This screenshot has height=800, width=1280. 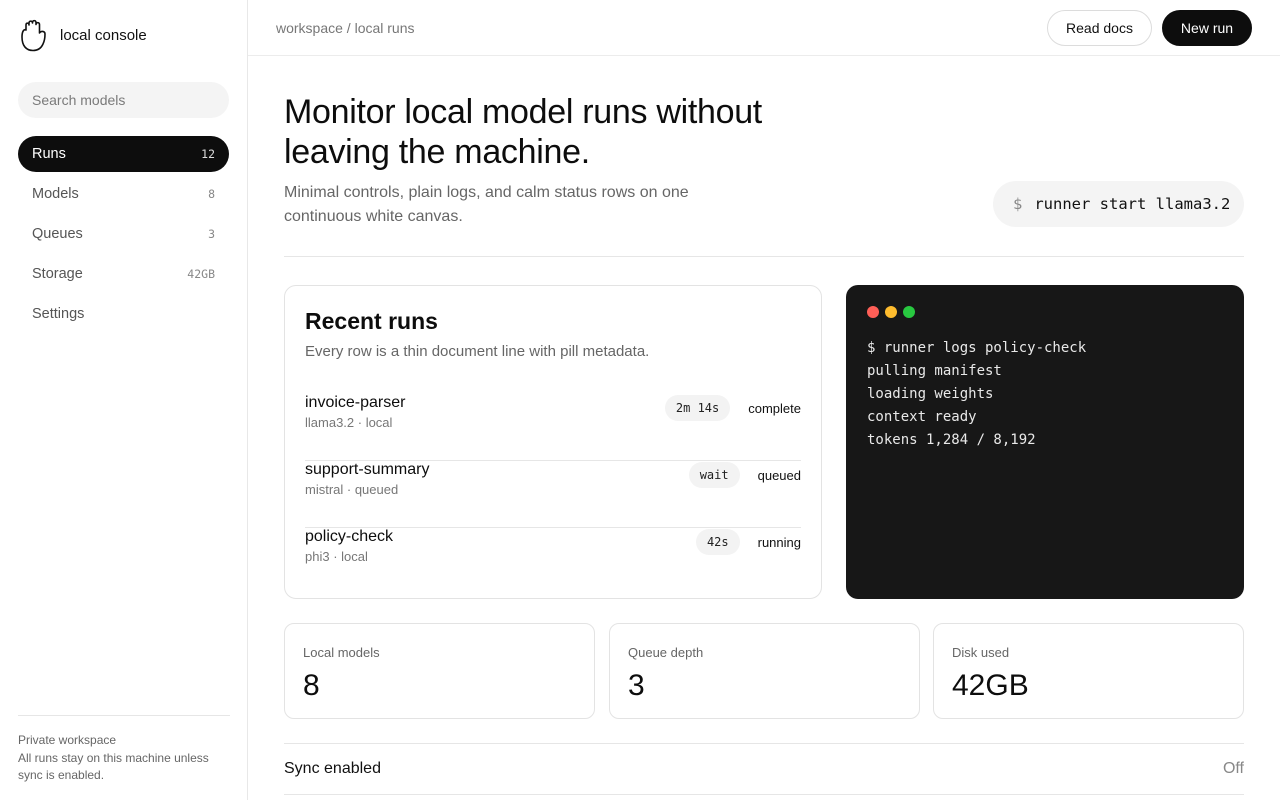 I want to click on run-name: policy-check, so click(x=349, y=536).